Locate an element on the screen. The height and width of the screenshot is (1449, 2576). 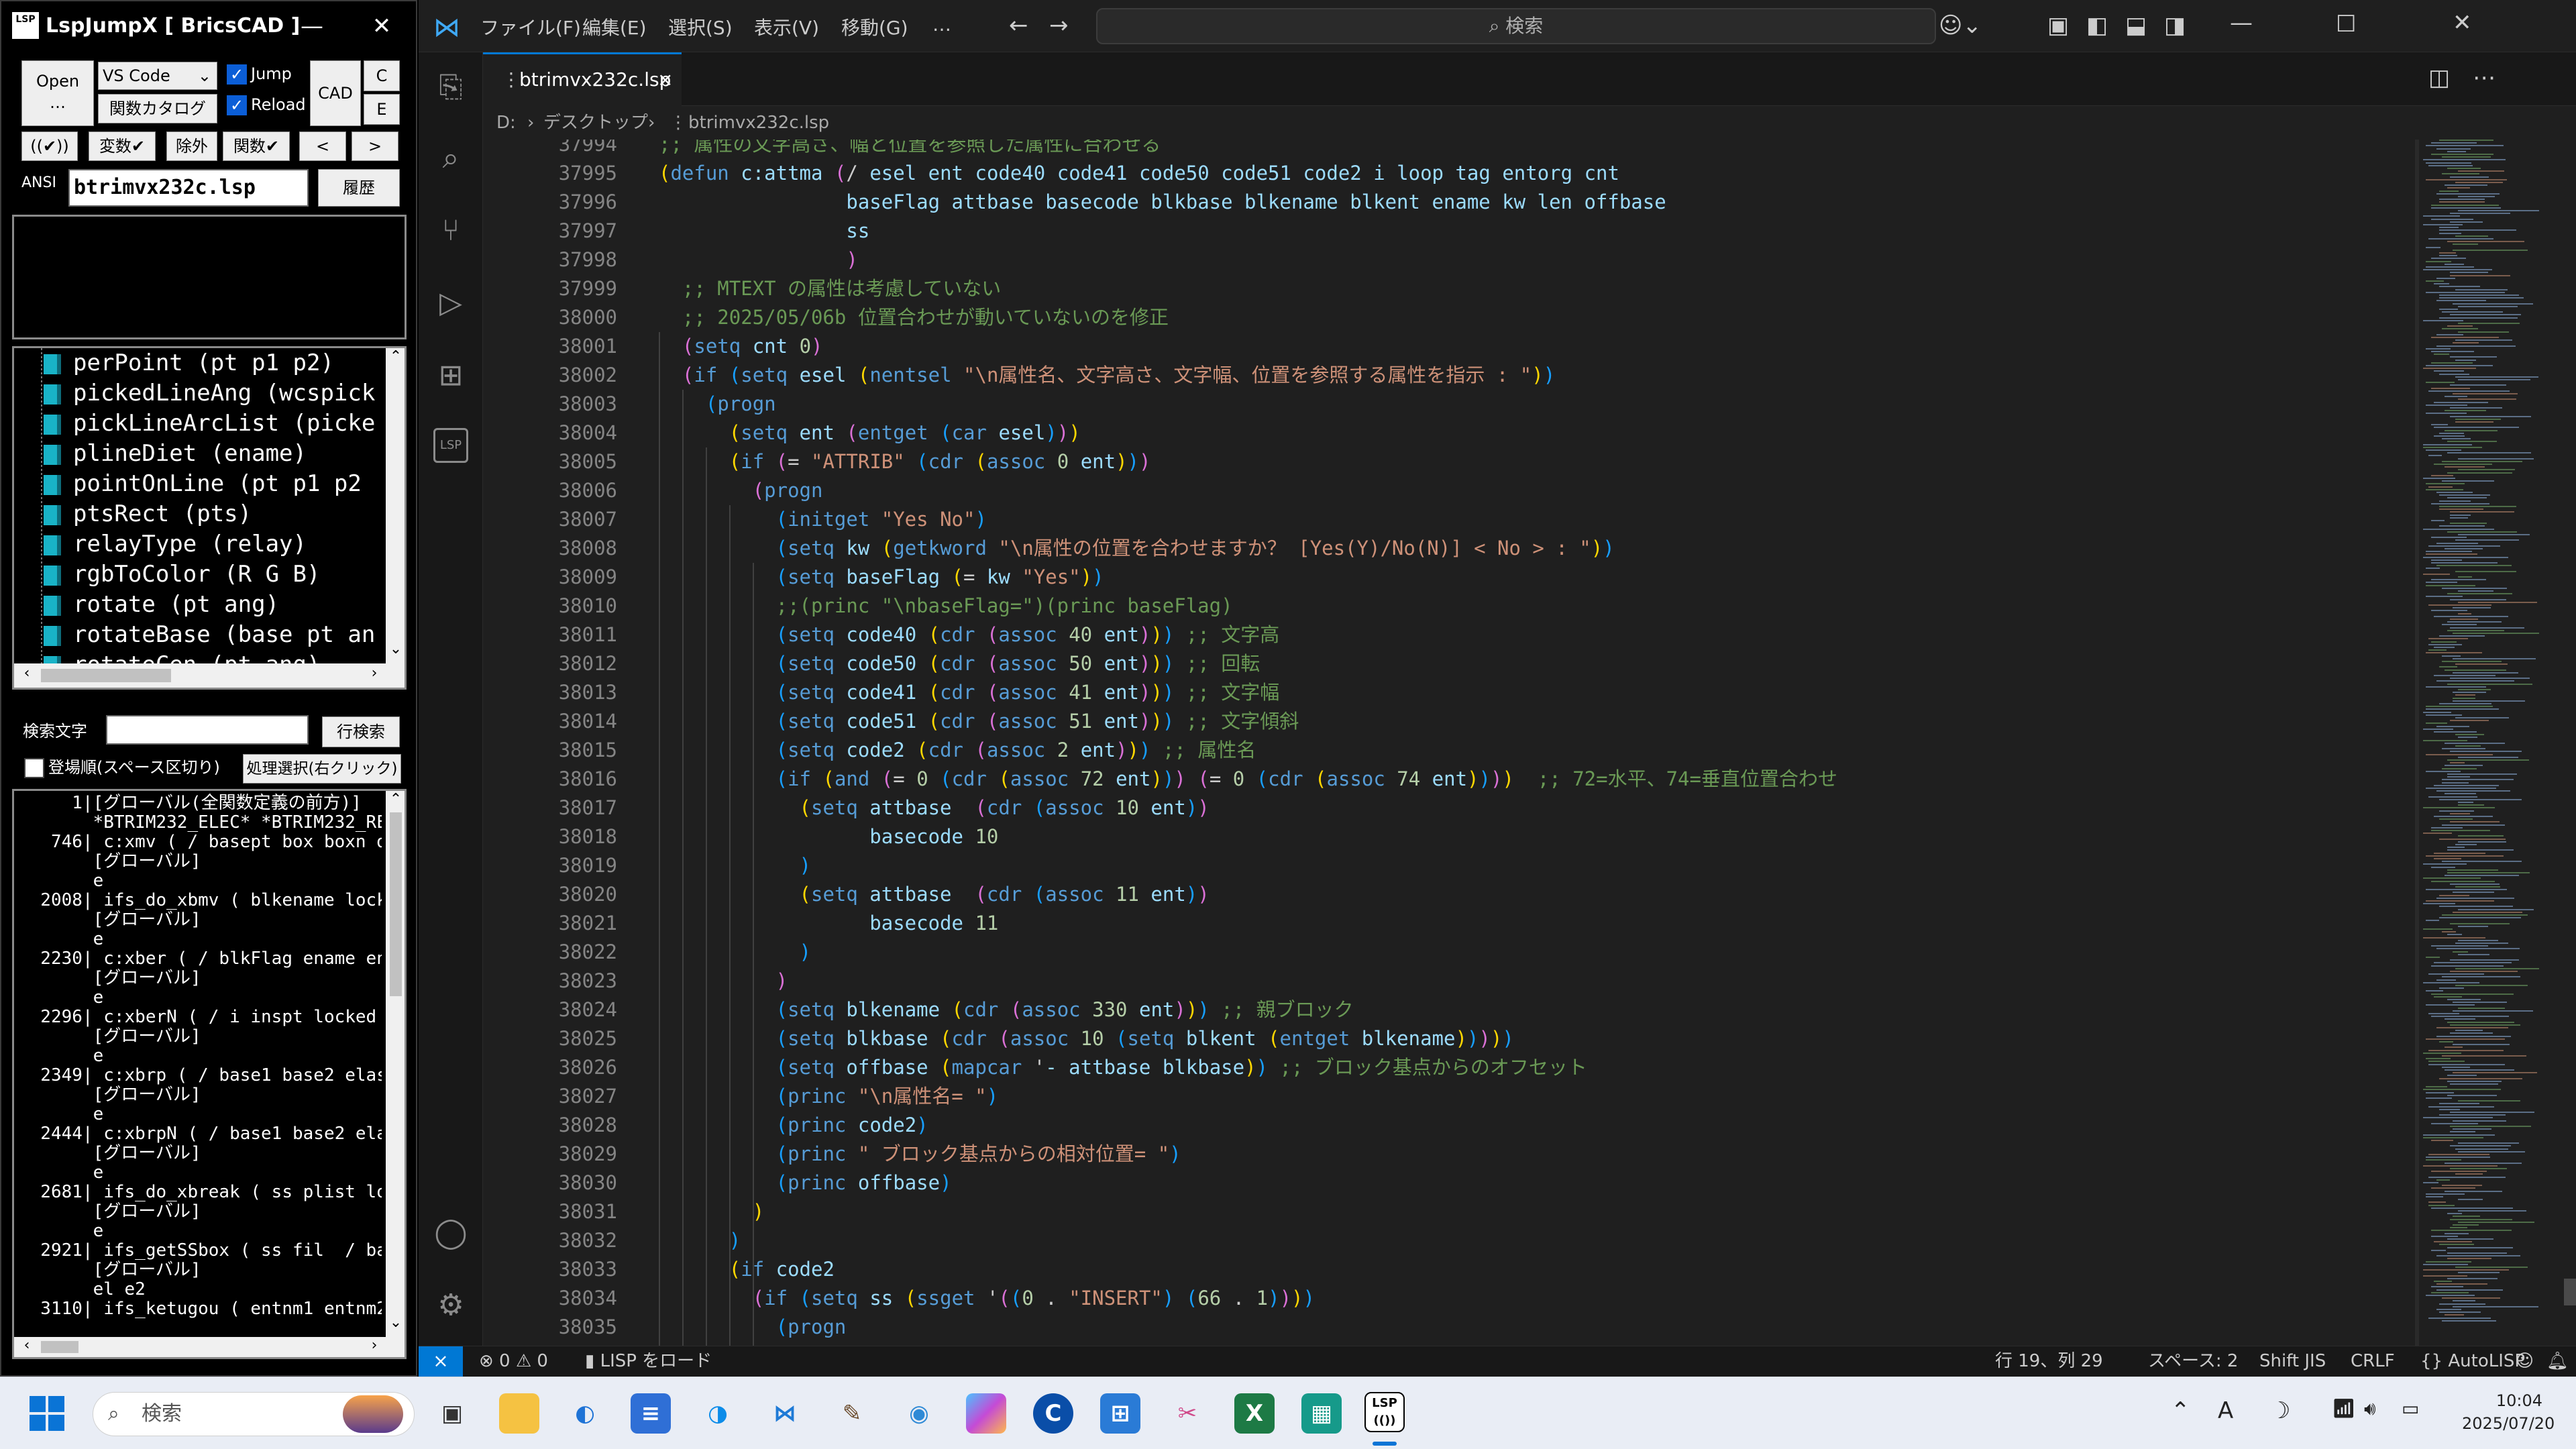
breadcrumb-folder: デスクトップ is located at coordinates (595, 123).